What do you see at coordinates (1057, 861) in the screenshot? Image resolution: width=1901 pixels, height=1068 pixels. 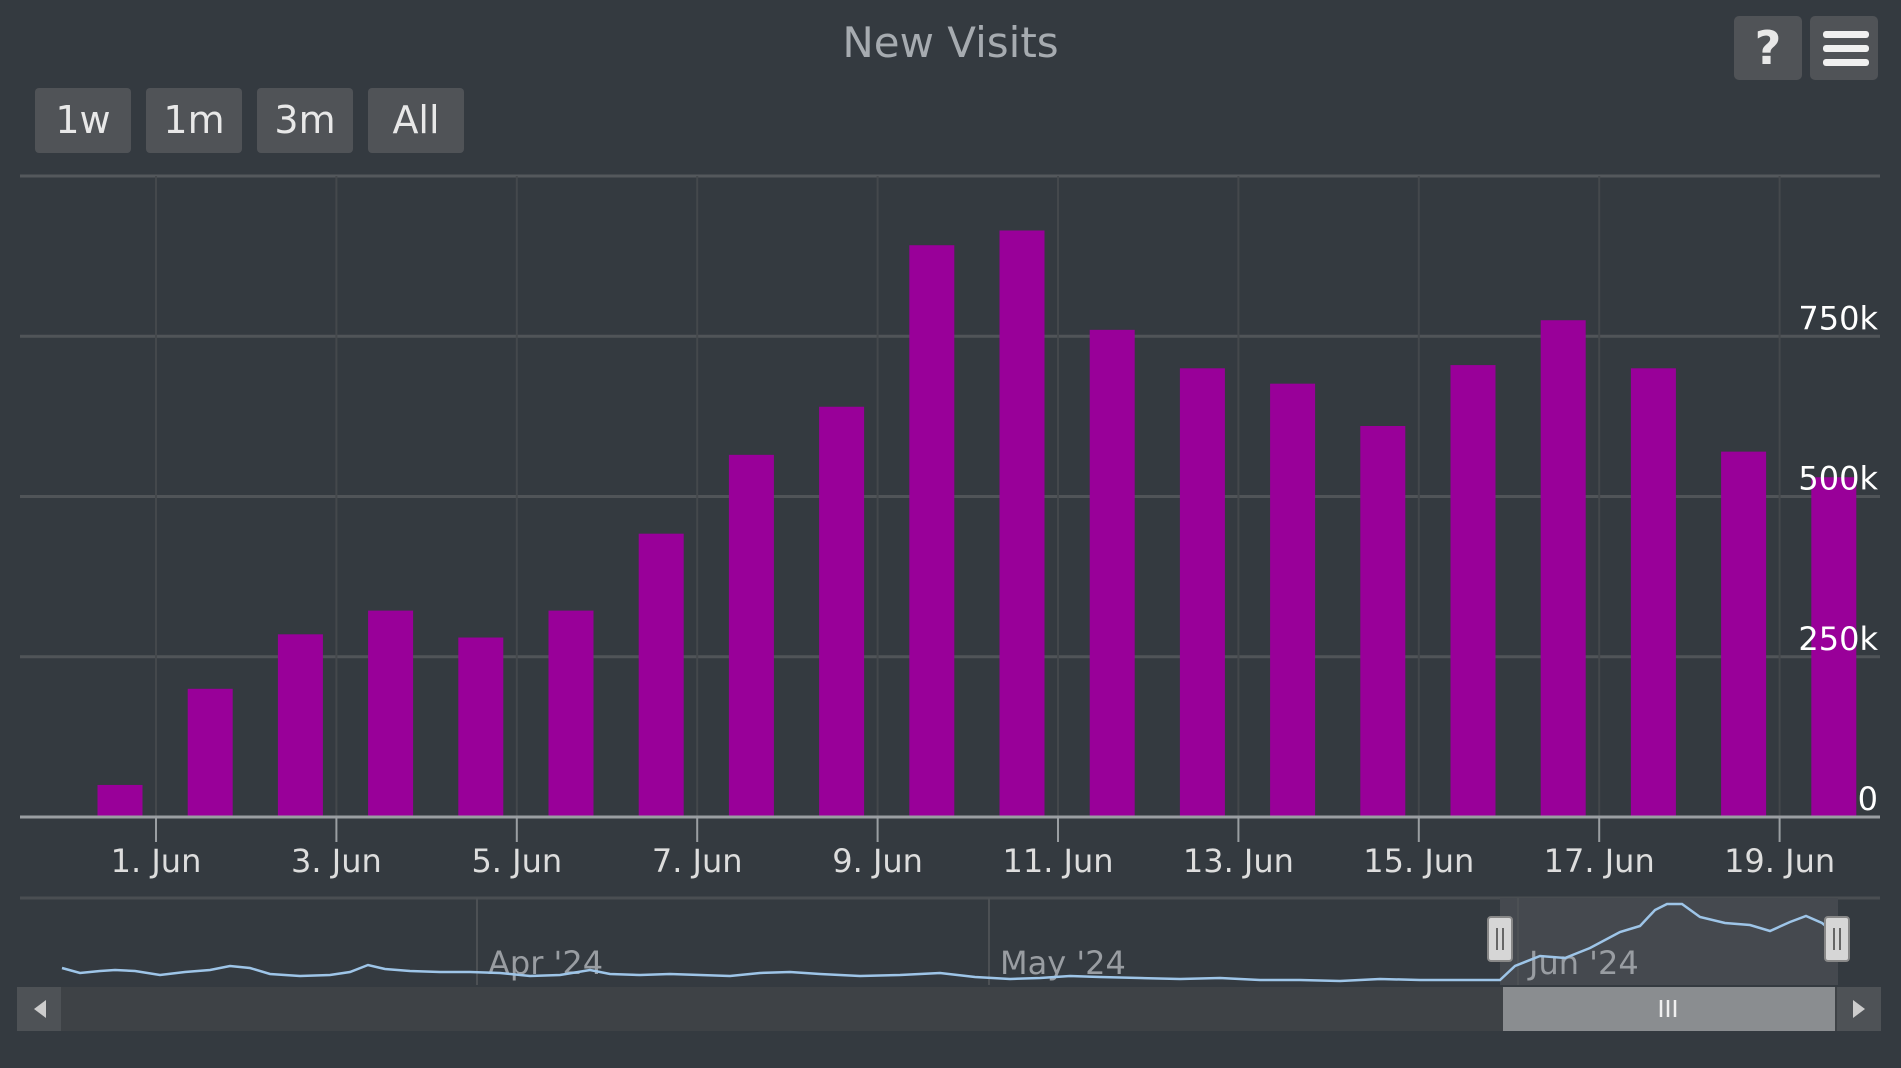 I see `x-tick-label: 11. Jun` at bounding box center [1057, 861].